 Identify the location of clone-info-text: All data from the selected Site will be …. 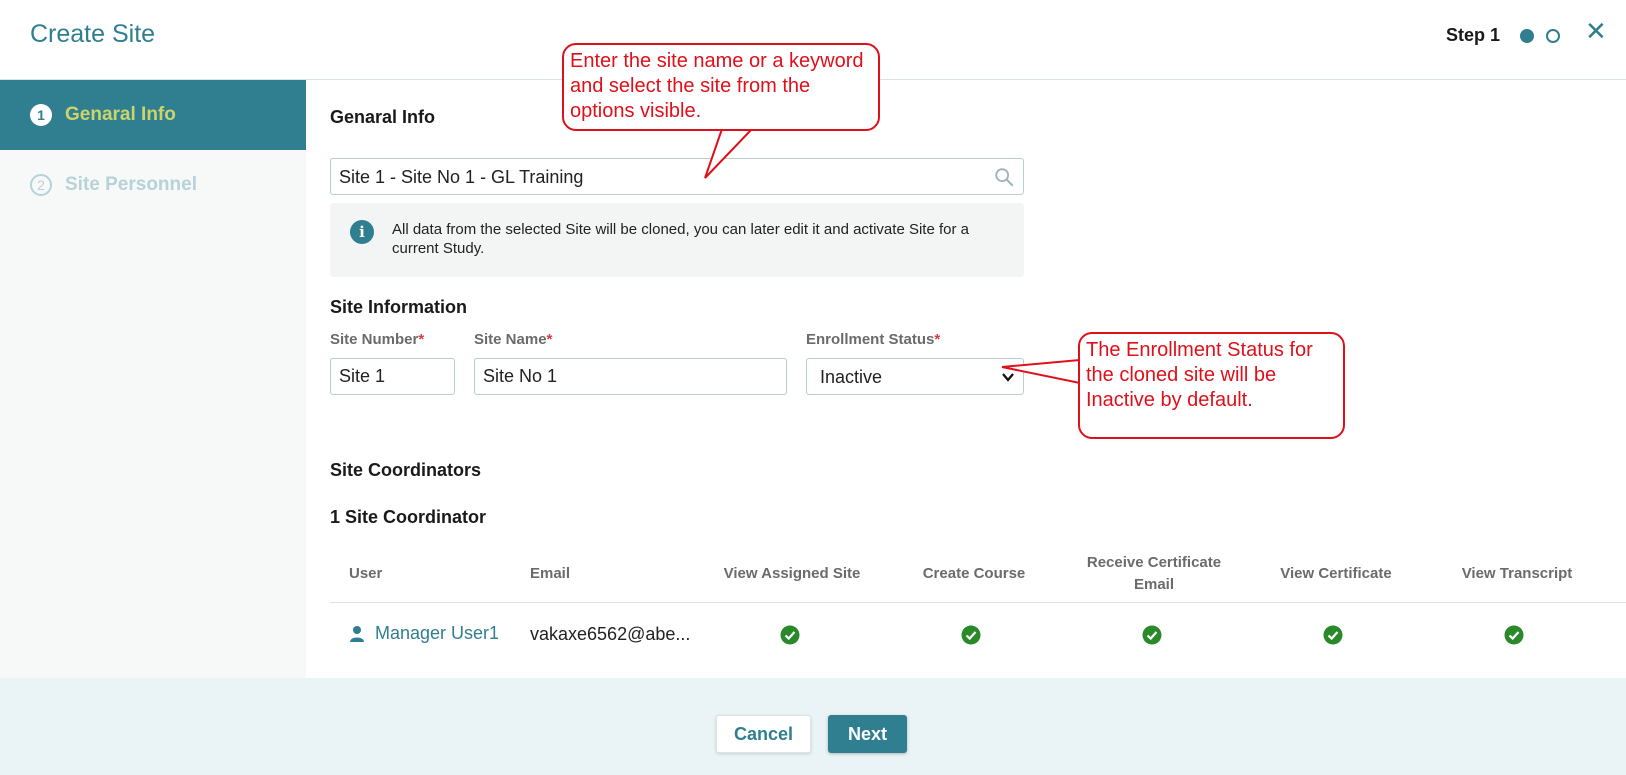
(680, 239).